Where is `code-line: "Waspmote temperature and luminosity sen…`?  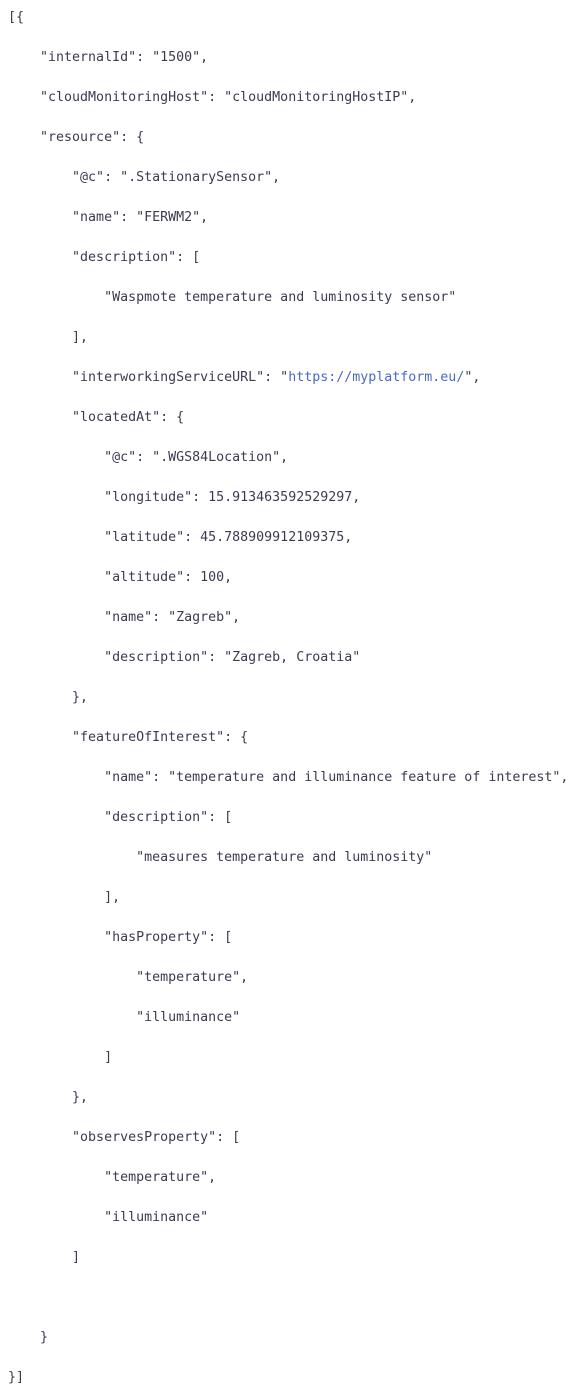 code-line: "Waspmote temperature and luminosity sen… is located at coordinates (291, 298).